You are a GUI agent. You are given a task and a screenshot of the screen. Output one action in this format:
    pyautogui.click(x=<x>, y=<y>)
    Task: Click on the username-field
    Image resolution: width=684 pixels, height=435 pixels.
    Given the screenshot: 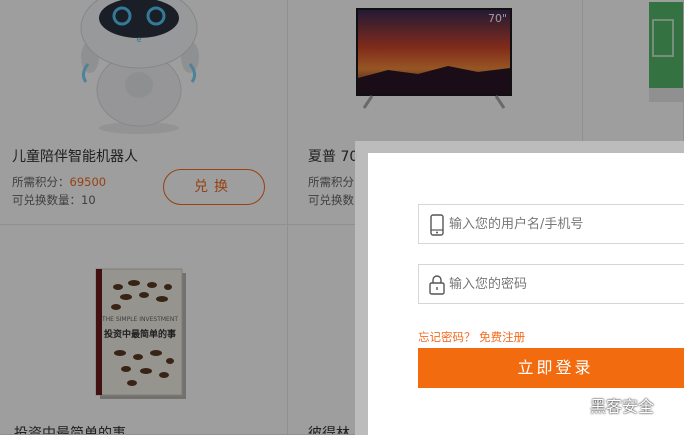 What is the action you would take?
    pyautogui.click(x=551, y=224)
    